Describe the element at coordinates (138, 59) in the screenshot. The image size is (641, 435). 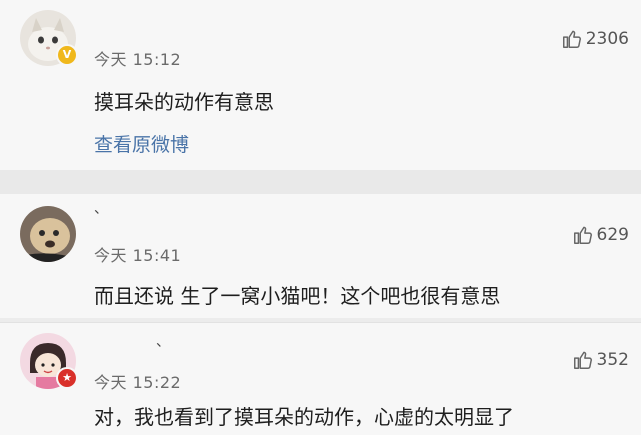
I see `comment-time: 今天 15:12` at that location.